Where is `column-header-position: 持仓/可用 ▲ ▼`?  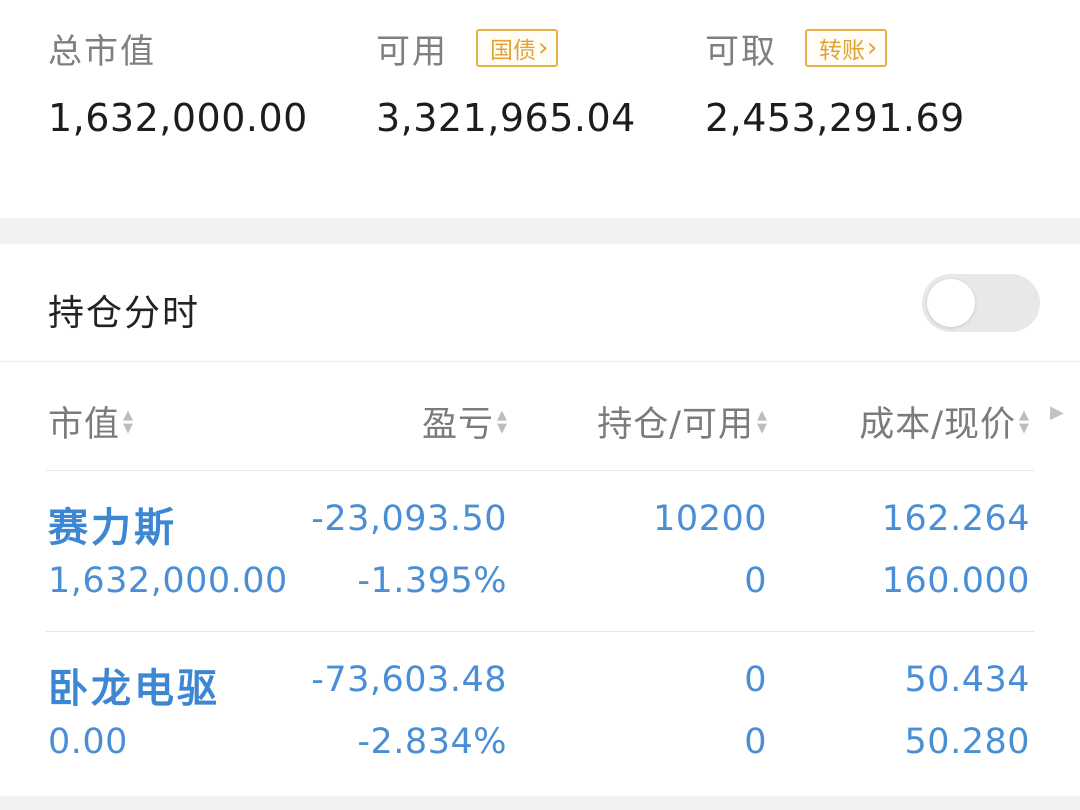
column-header-position: 持仓/可用 ▲ ▼ is located at coordinates (682, 421).